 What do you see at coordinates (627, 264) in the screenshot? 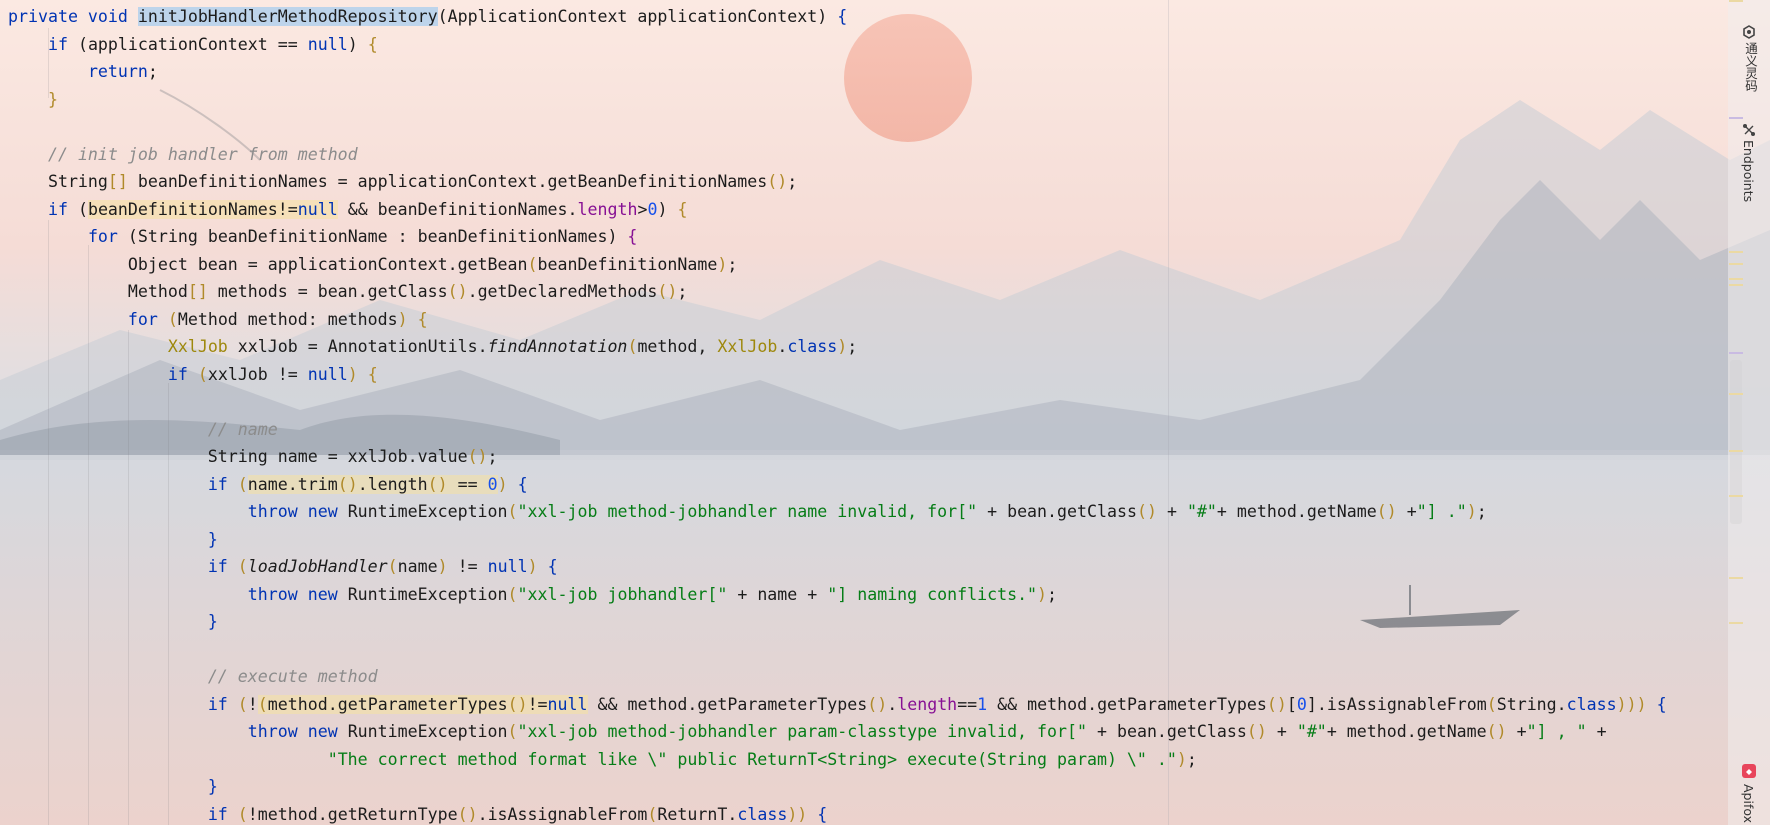
I see `code-token: beanDefinitionName` at bounding box center [627, 264].